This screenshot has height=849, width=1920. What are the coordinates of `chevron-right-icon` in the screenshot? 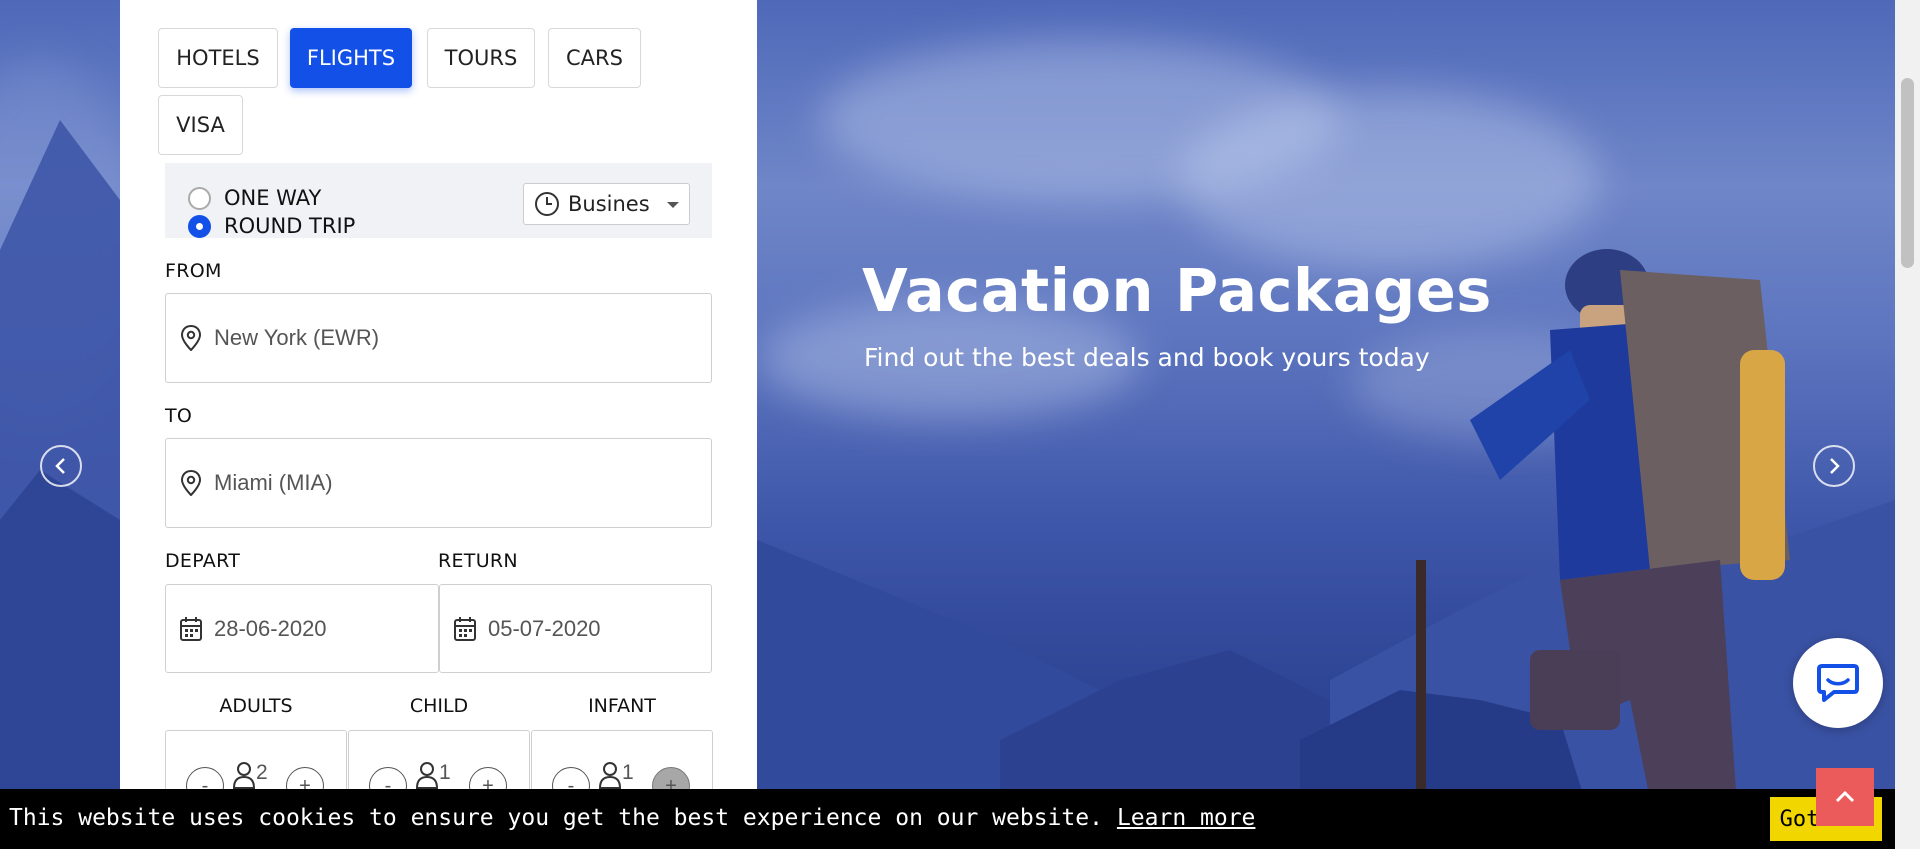 It's located at (1835, 466).